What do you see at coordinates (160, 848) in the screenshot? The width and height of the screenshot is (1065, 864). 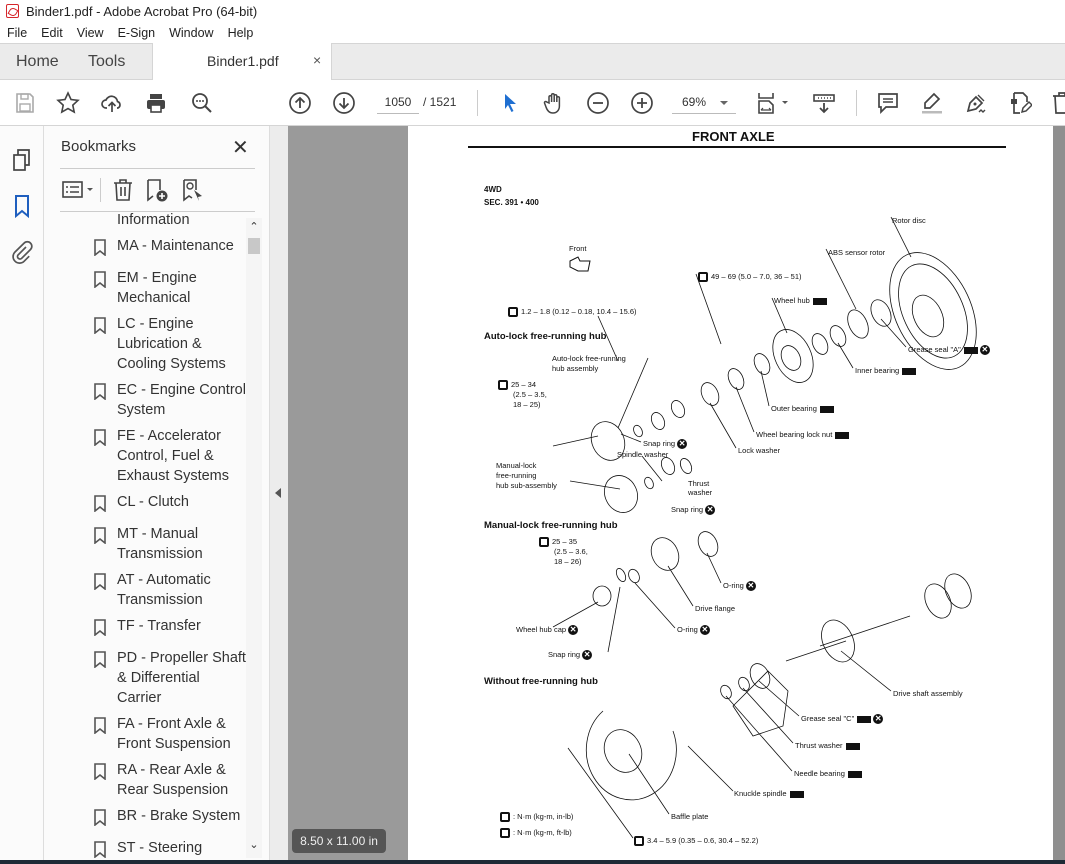 I see `bookmark-label: ST - Steering` at bounding box center [160, 848].